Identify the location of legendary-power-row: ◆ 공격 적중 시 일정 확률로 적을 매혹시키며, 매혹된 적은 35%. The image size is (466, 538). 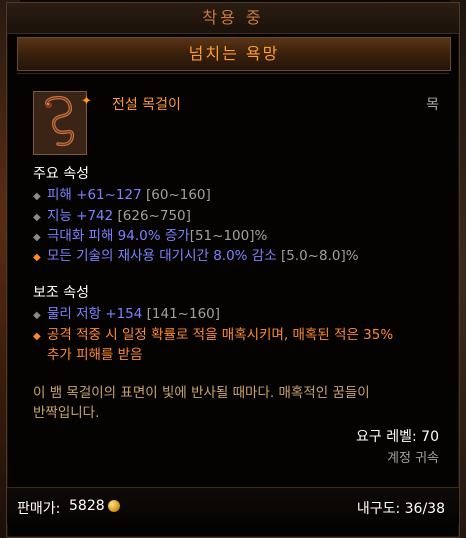
(213, 333).